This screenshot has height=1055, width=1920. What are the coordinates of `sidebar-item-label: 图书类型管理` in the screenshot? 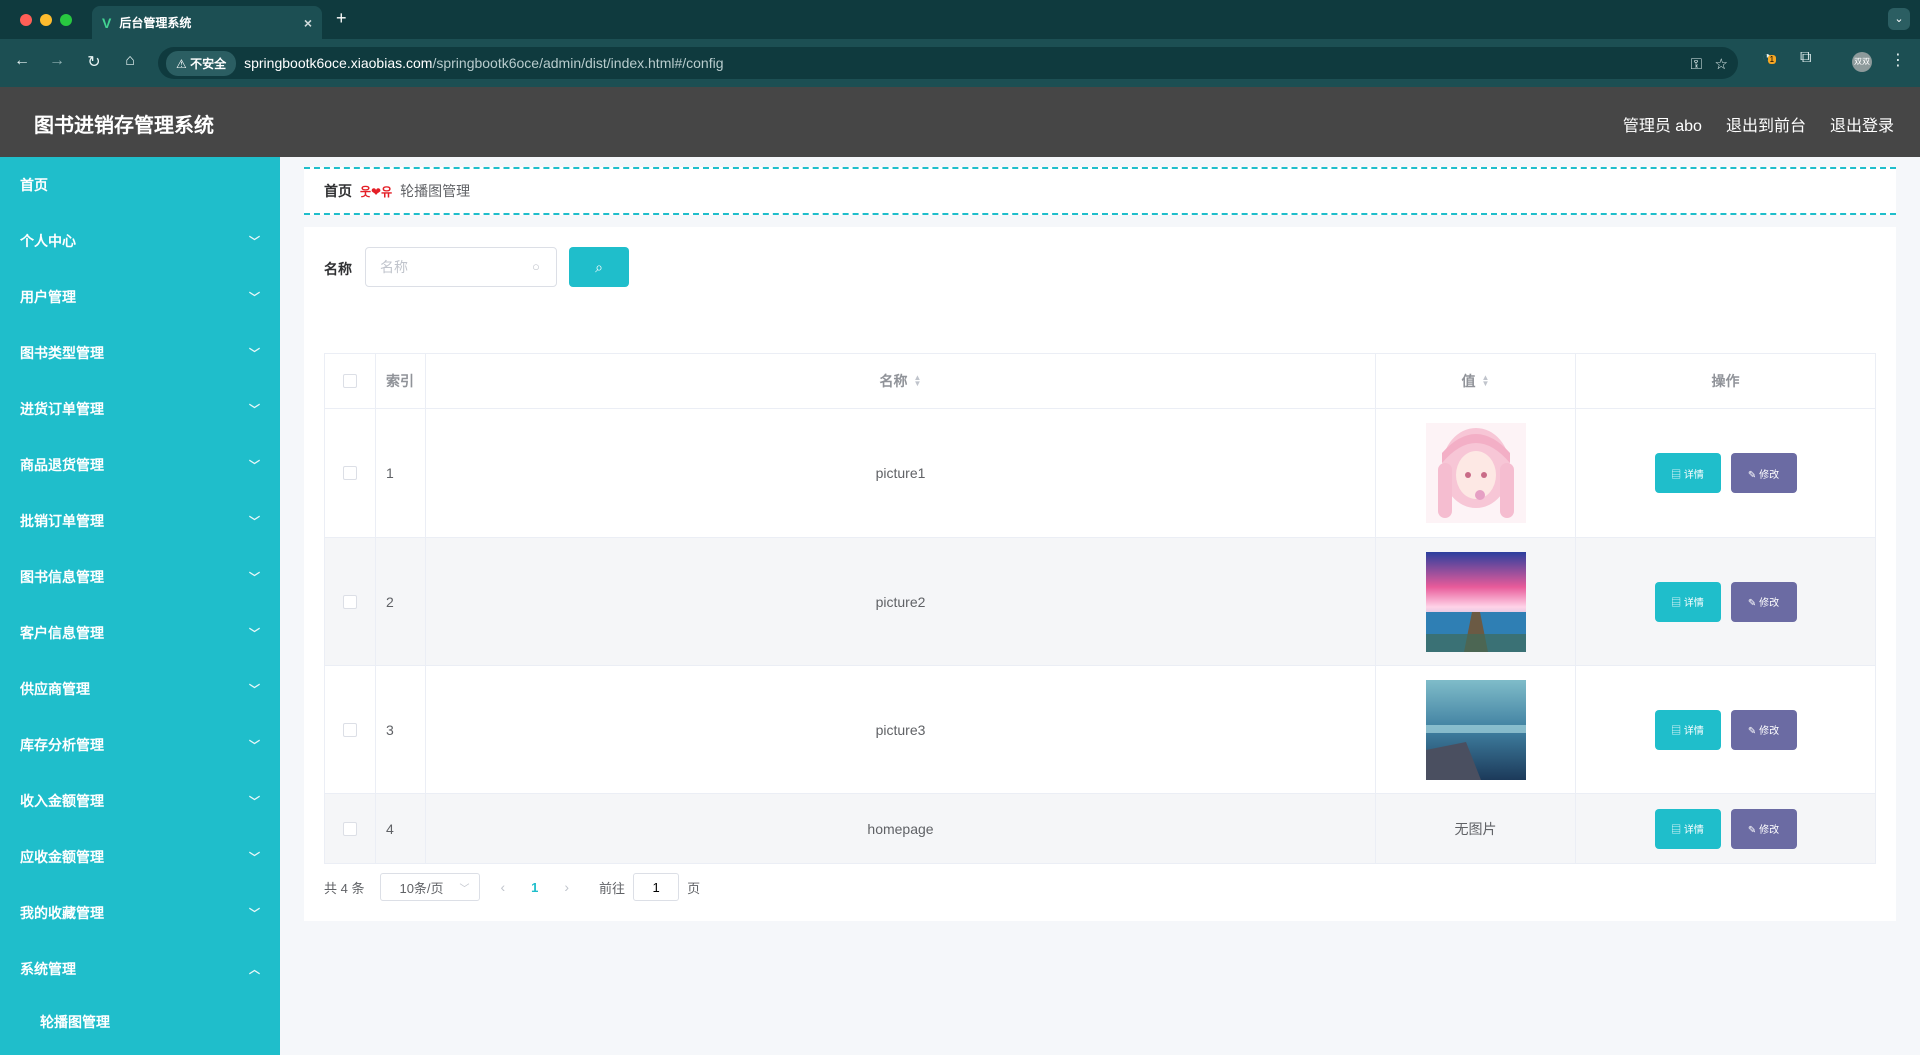 It's located at (62, 353).